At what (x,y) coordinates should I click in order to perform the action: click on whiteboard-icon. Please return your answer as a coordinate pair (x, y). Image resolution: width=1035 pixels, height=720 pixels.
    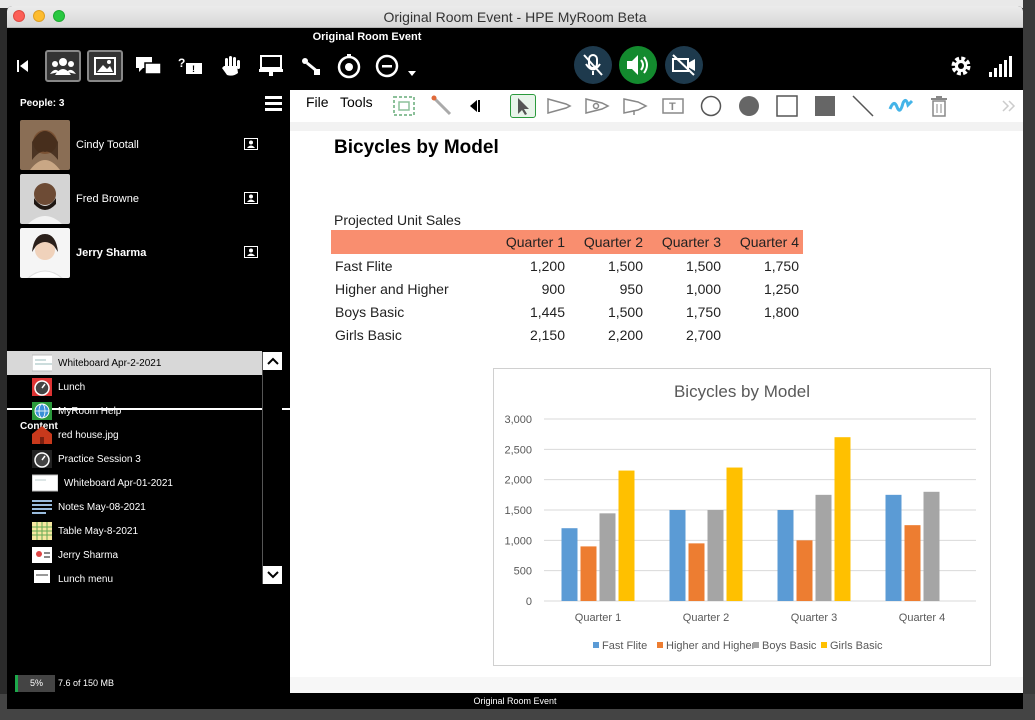
    Looking at the image, I should click on (45, 483).